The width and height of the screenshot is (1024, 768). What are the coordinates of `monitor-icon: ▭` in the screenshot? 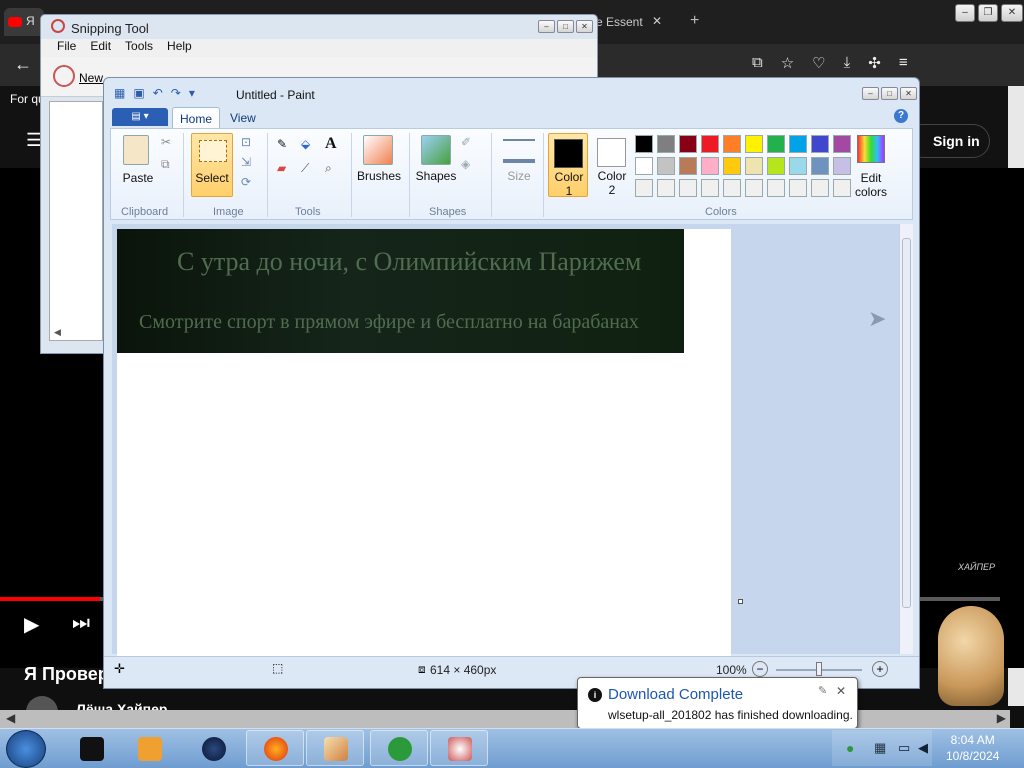 It's located at (904, 748).